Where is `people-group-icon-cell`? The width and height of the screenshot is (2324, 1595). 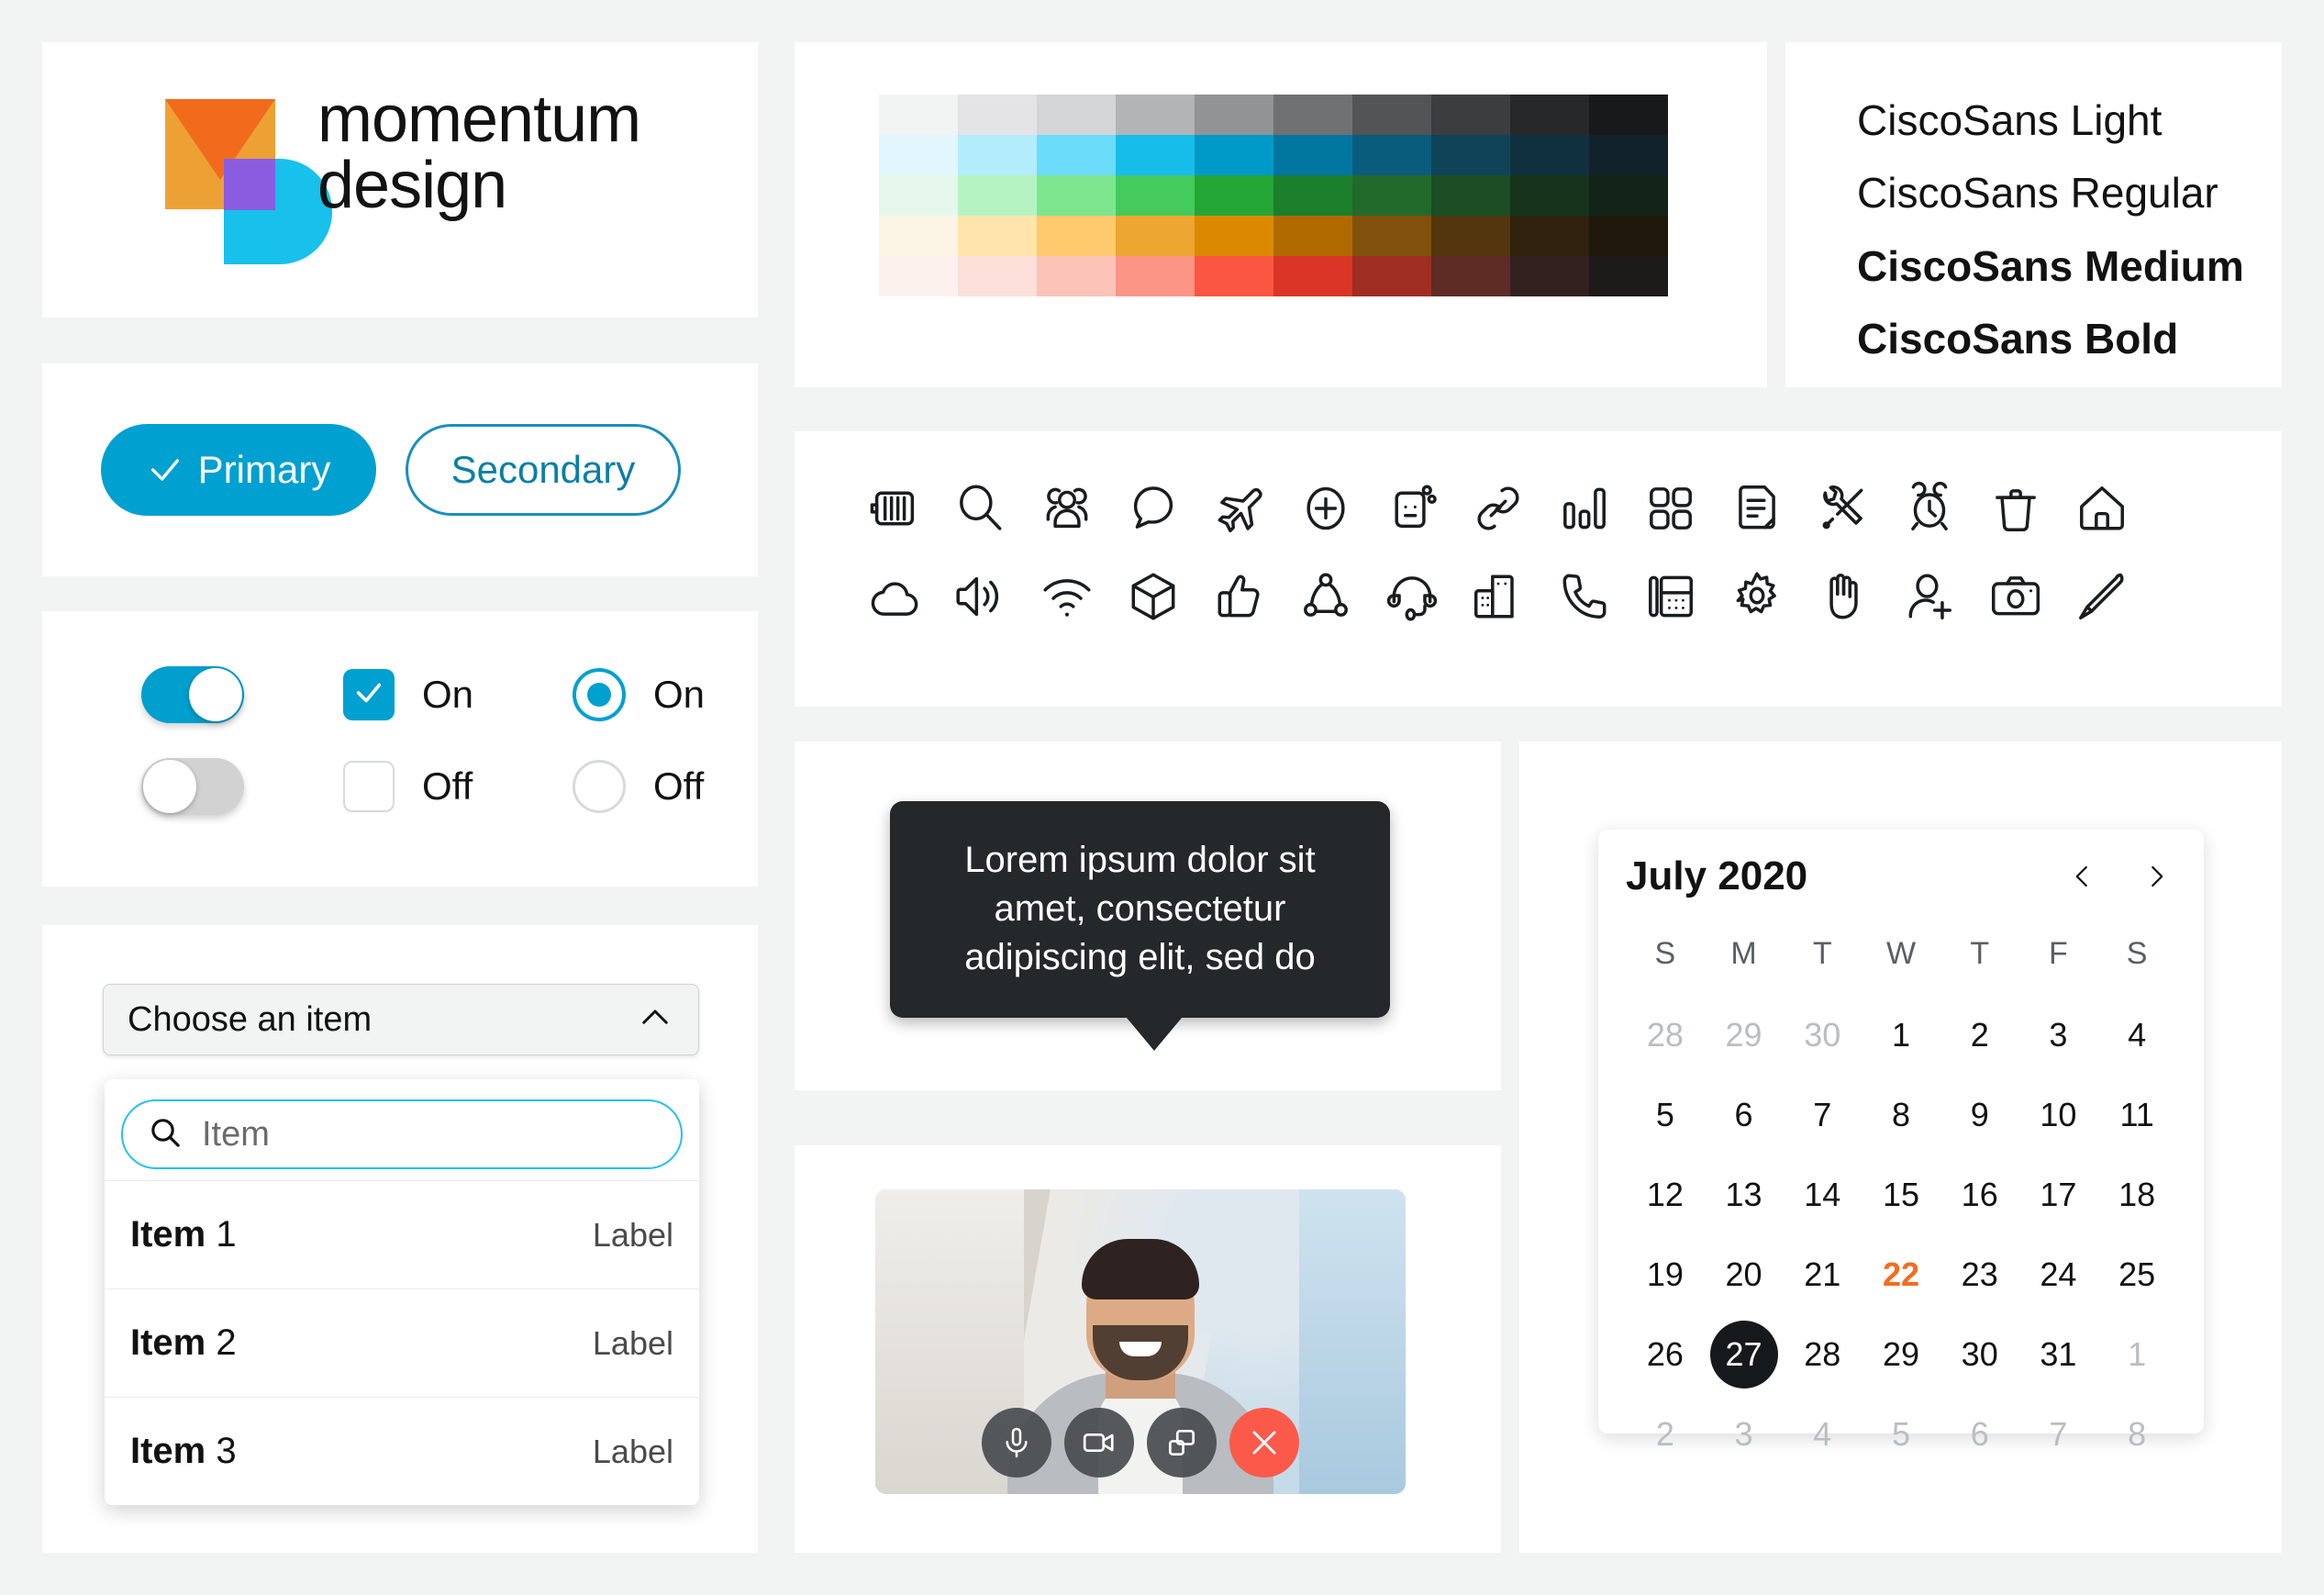
people-group-icon-cell is located at coordinates (1067, 508).